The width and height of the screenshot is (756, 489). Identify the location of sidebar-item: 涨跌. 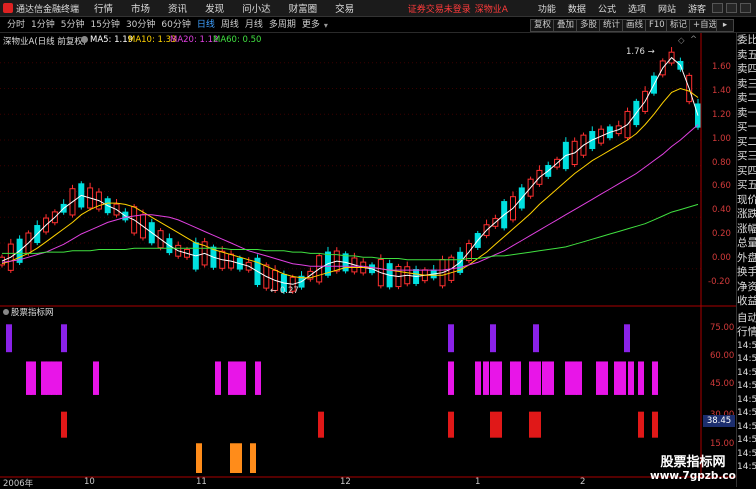
(746, 214).